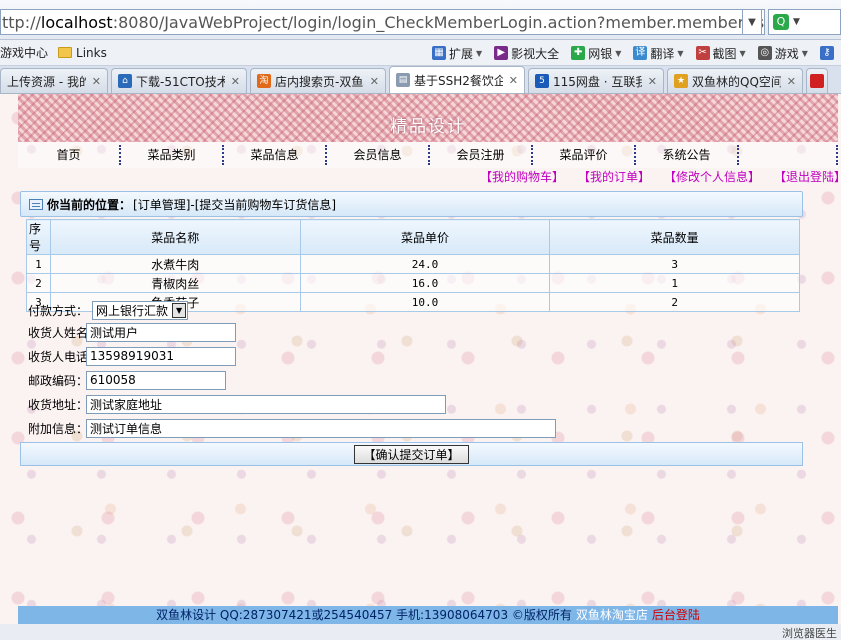 Image resolution: width=841 pixels, height=640 pixels. What do you see at coordinates (161, 356) in the screenshot?
I see `receiver-phone-input` at bounding box center [161, 356].